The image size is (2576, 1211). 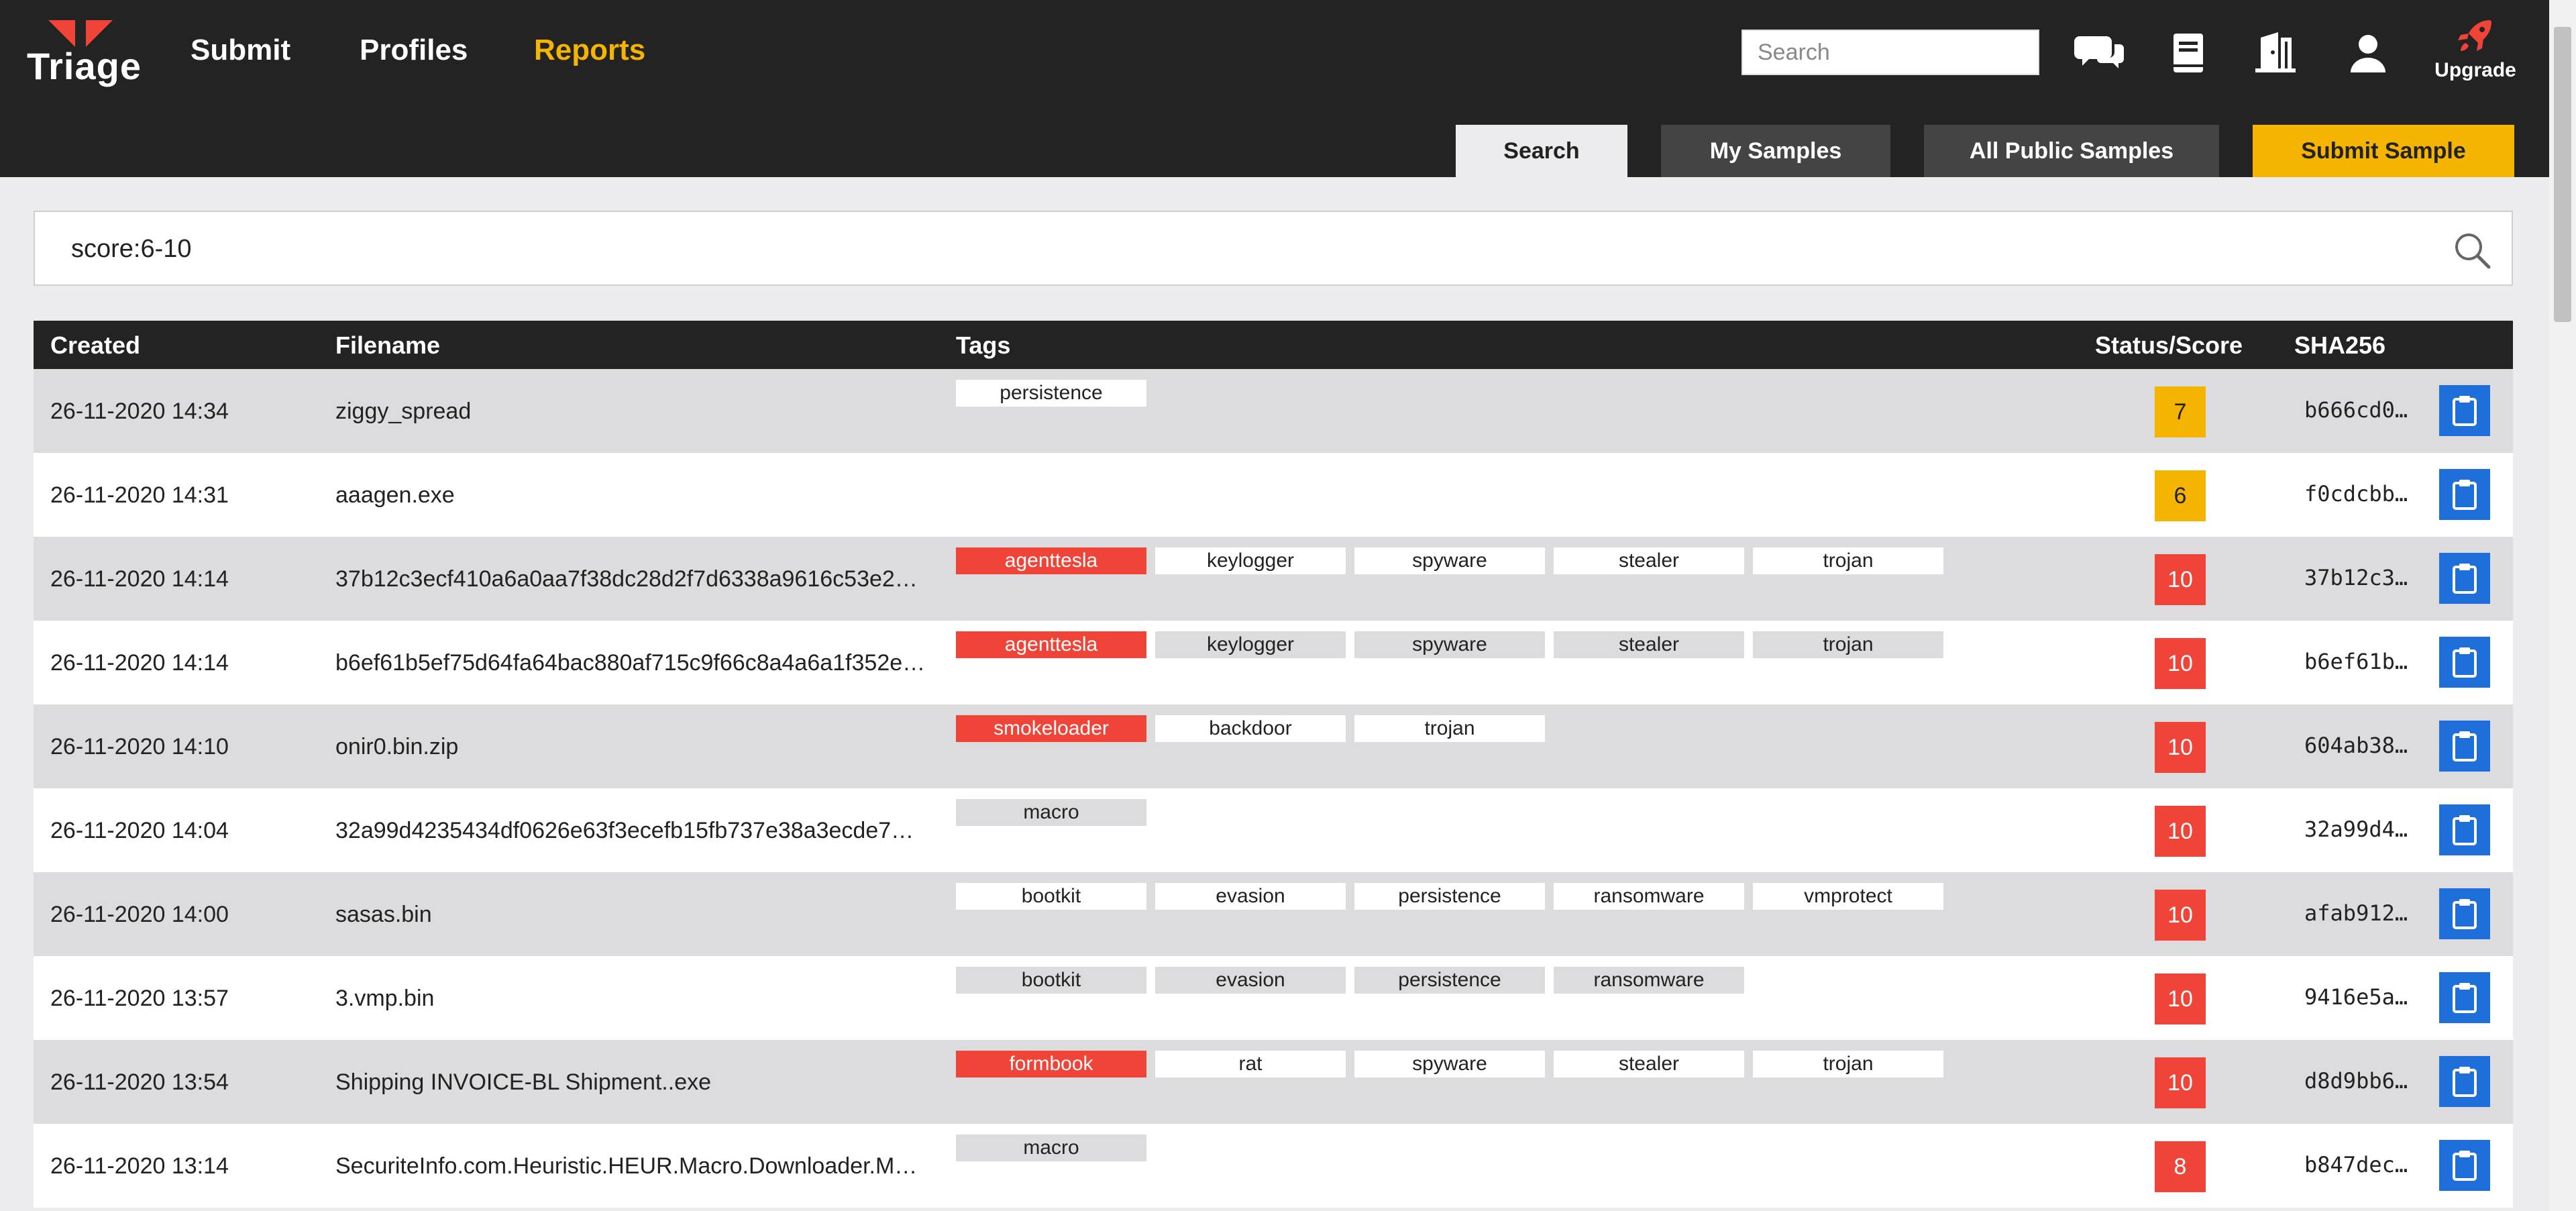 I want to click on filename-link: aaagen.exe, so click(x=644, y=495).